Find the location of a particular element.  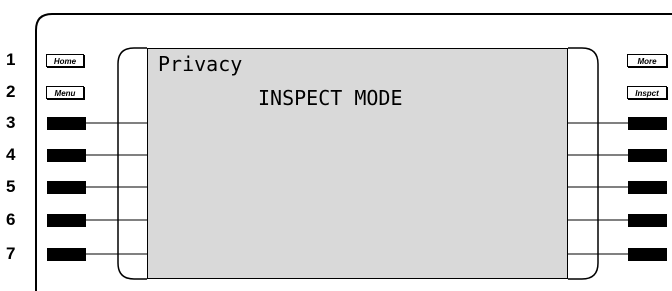

row-number-2: 2 is located at coordinates (11, 91).